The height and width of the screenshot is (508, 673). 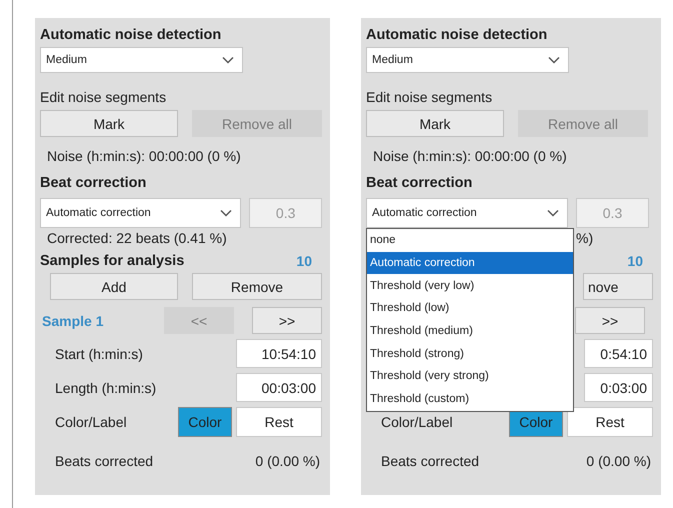 What do you see at coordinates (470, 286) in the screenshot?
I see `dropdown-option: Threshold (very low)` at bounding box center [470, 286].